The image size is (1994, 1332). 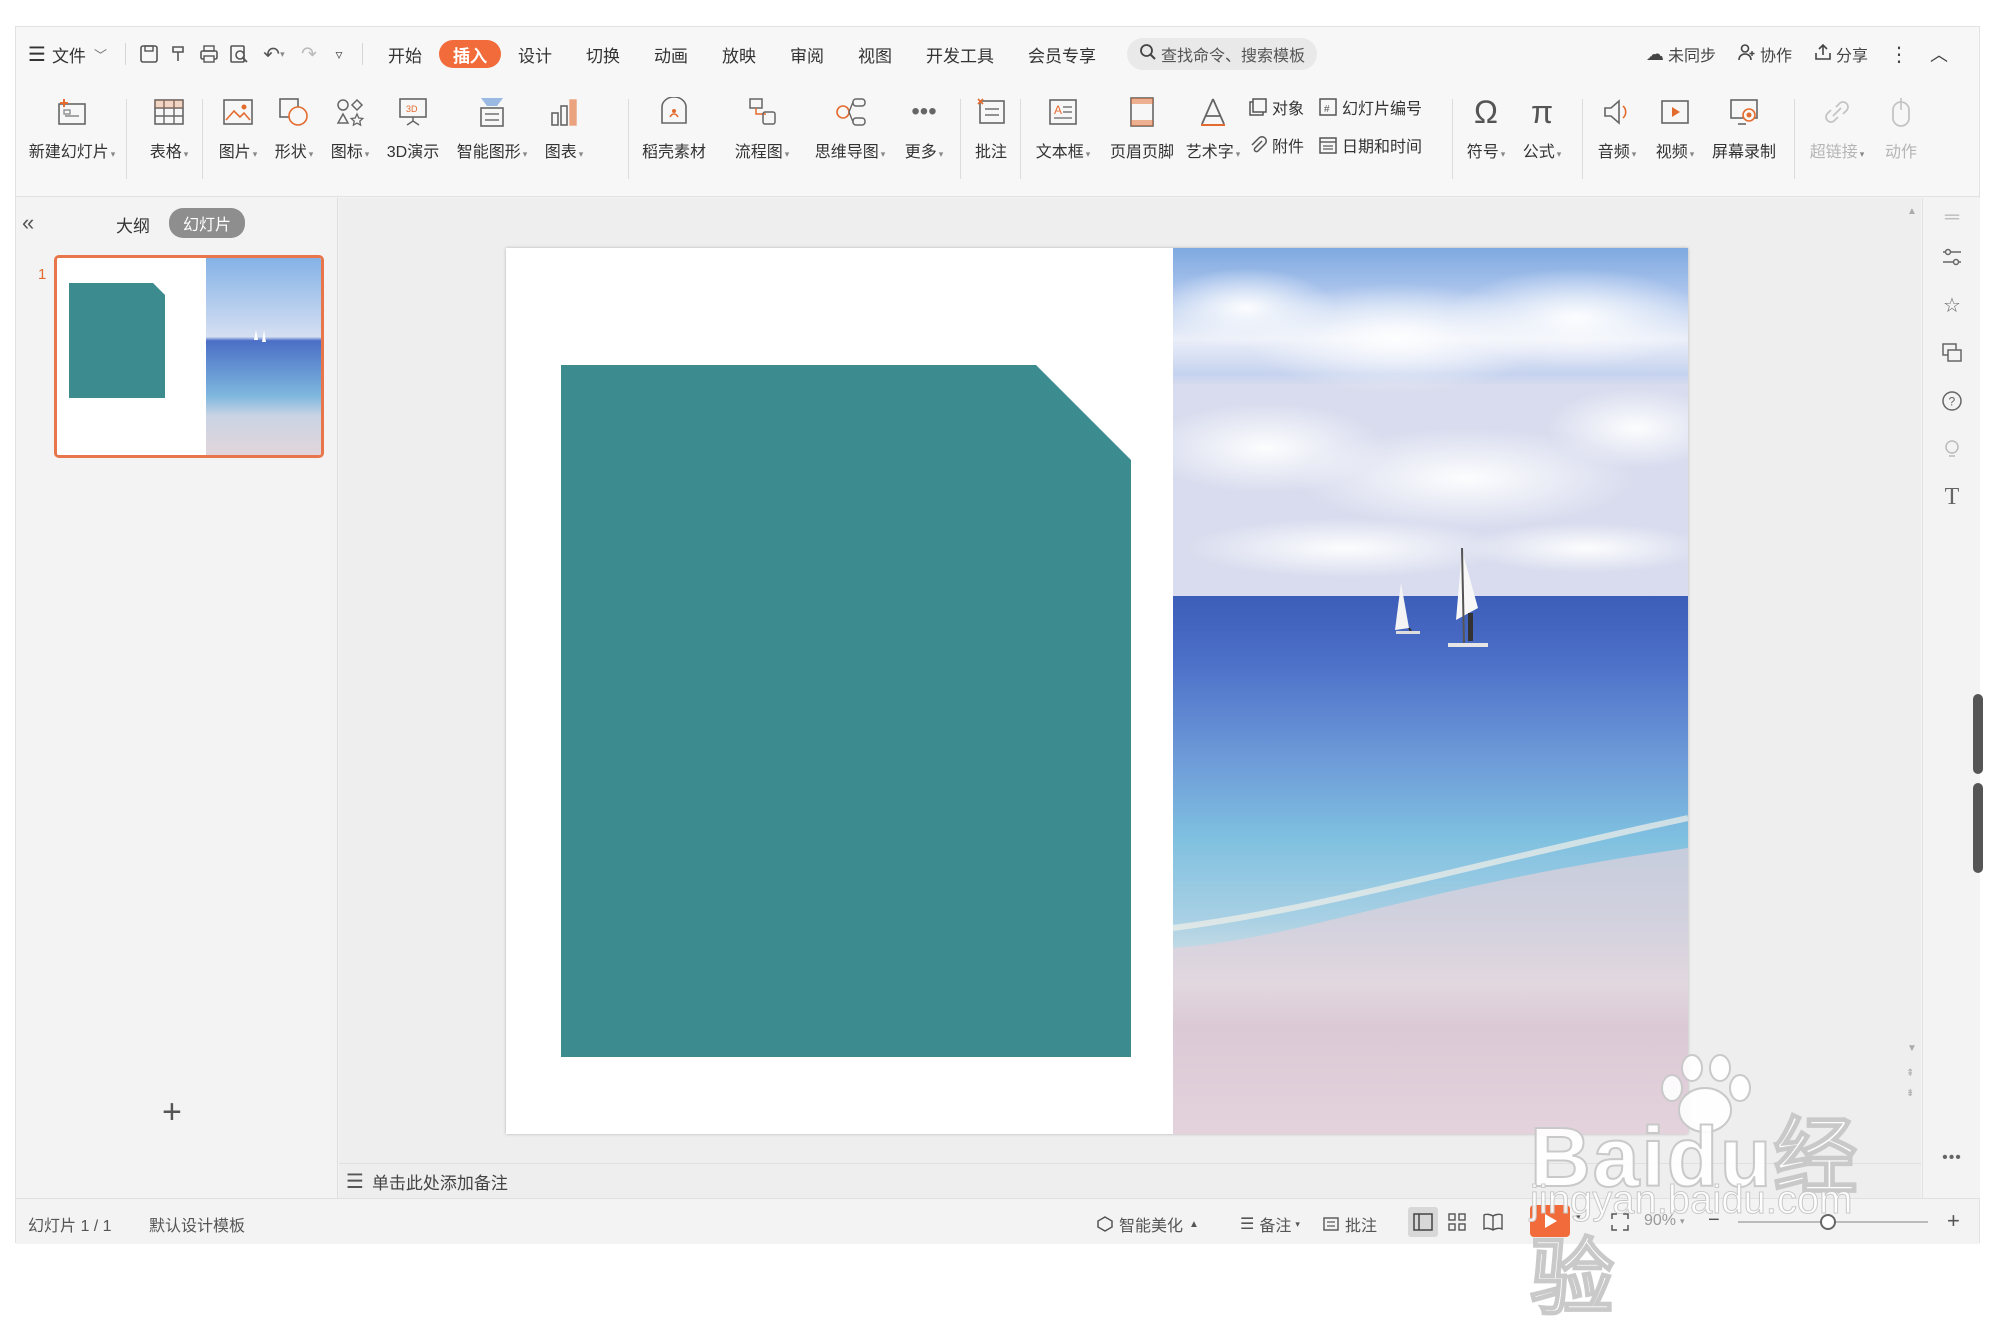 I want to click on wordart-button: 艺术字 ▾, so click(x=1213, y=125).